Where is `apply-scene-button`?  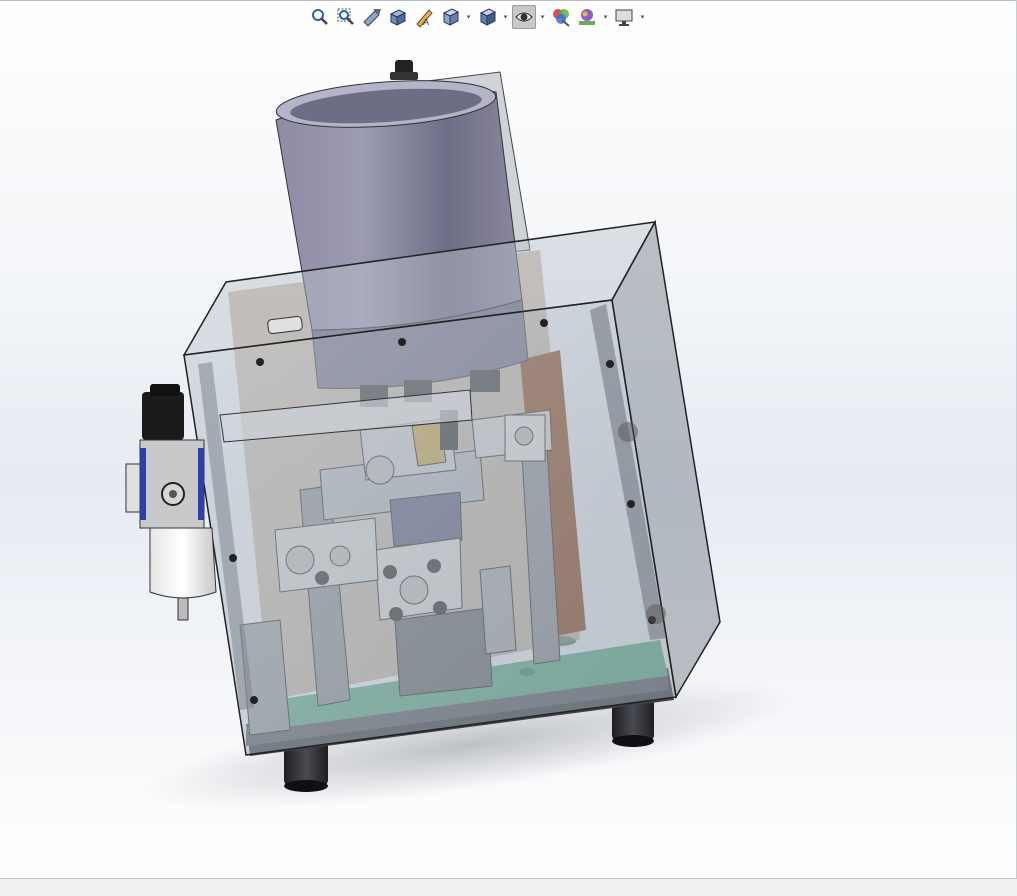 apply-scene-button is located at coordinates (587, 17).